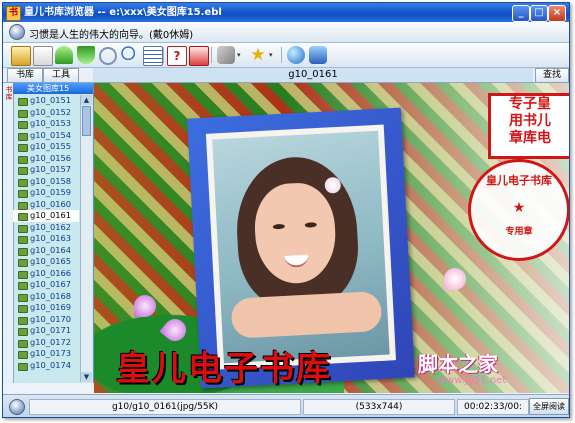  What do you see at coordinates (13, 13) in the screenshot?
I see `book-app-icon: 书` at bounding box center [13, 13].